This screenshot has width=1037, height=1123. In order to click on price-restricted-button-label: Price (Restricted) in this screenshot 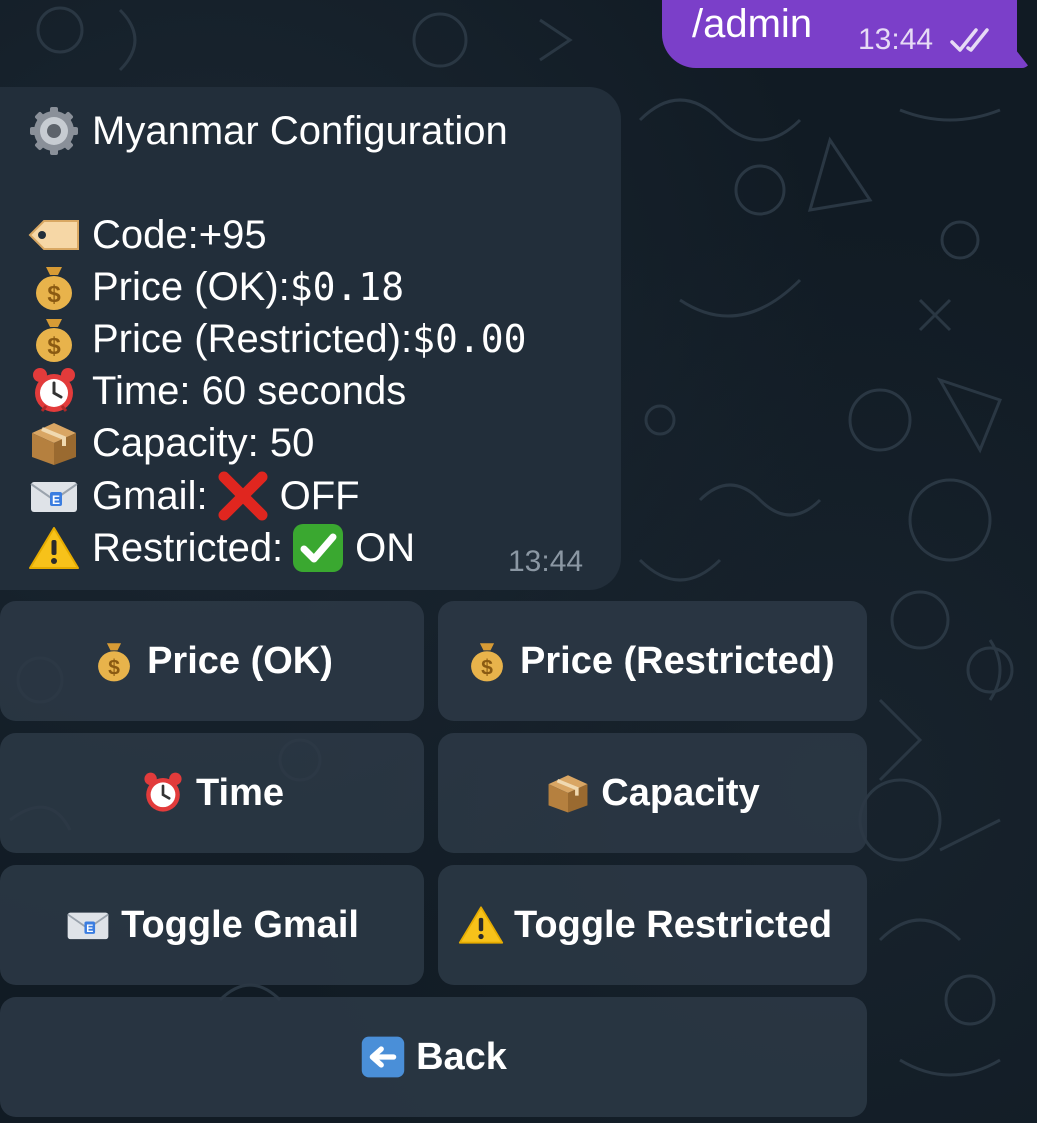, I will do `click(677, 660)`.